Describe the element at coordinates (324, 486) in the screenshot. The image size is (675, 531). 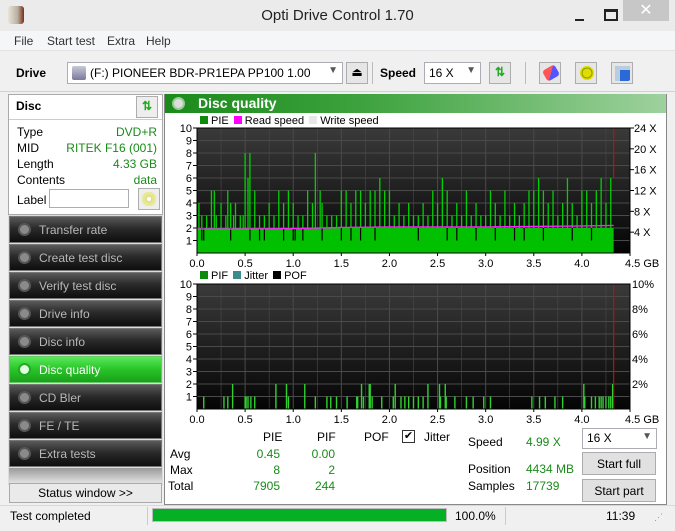
I see `stats-total-pif: 244` at that location.